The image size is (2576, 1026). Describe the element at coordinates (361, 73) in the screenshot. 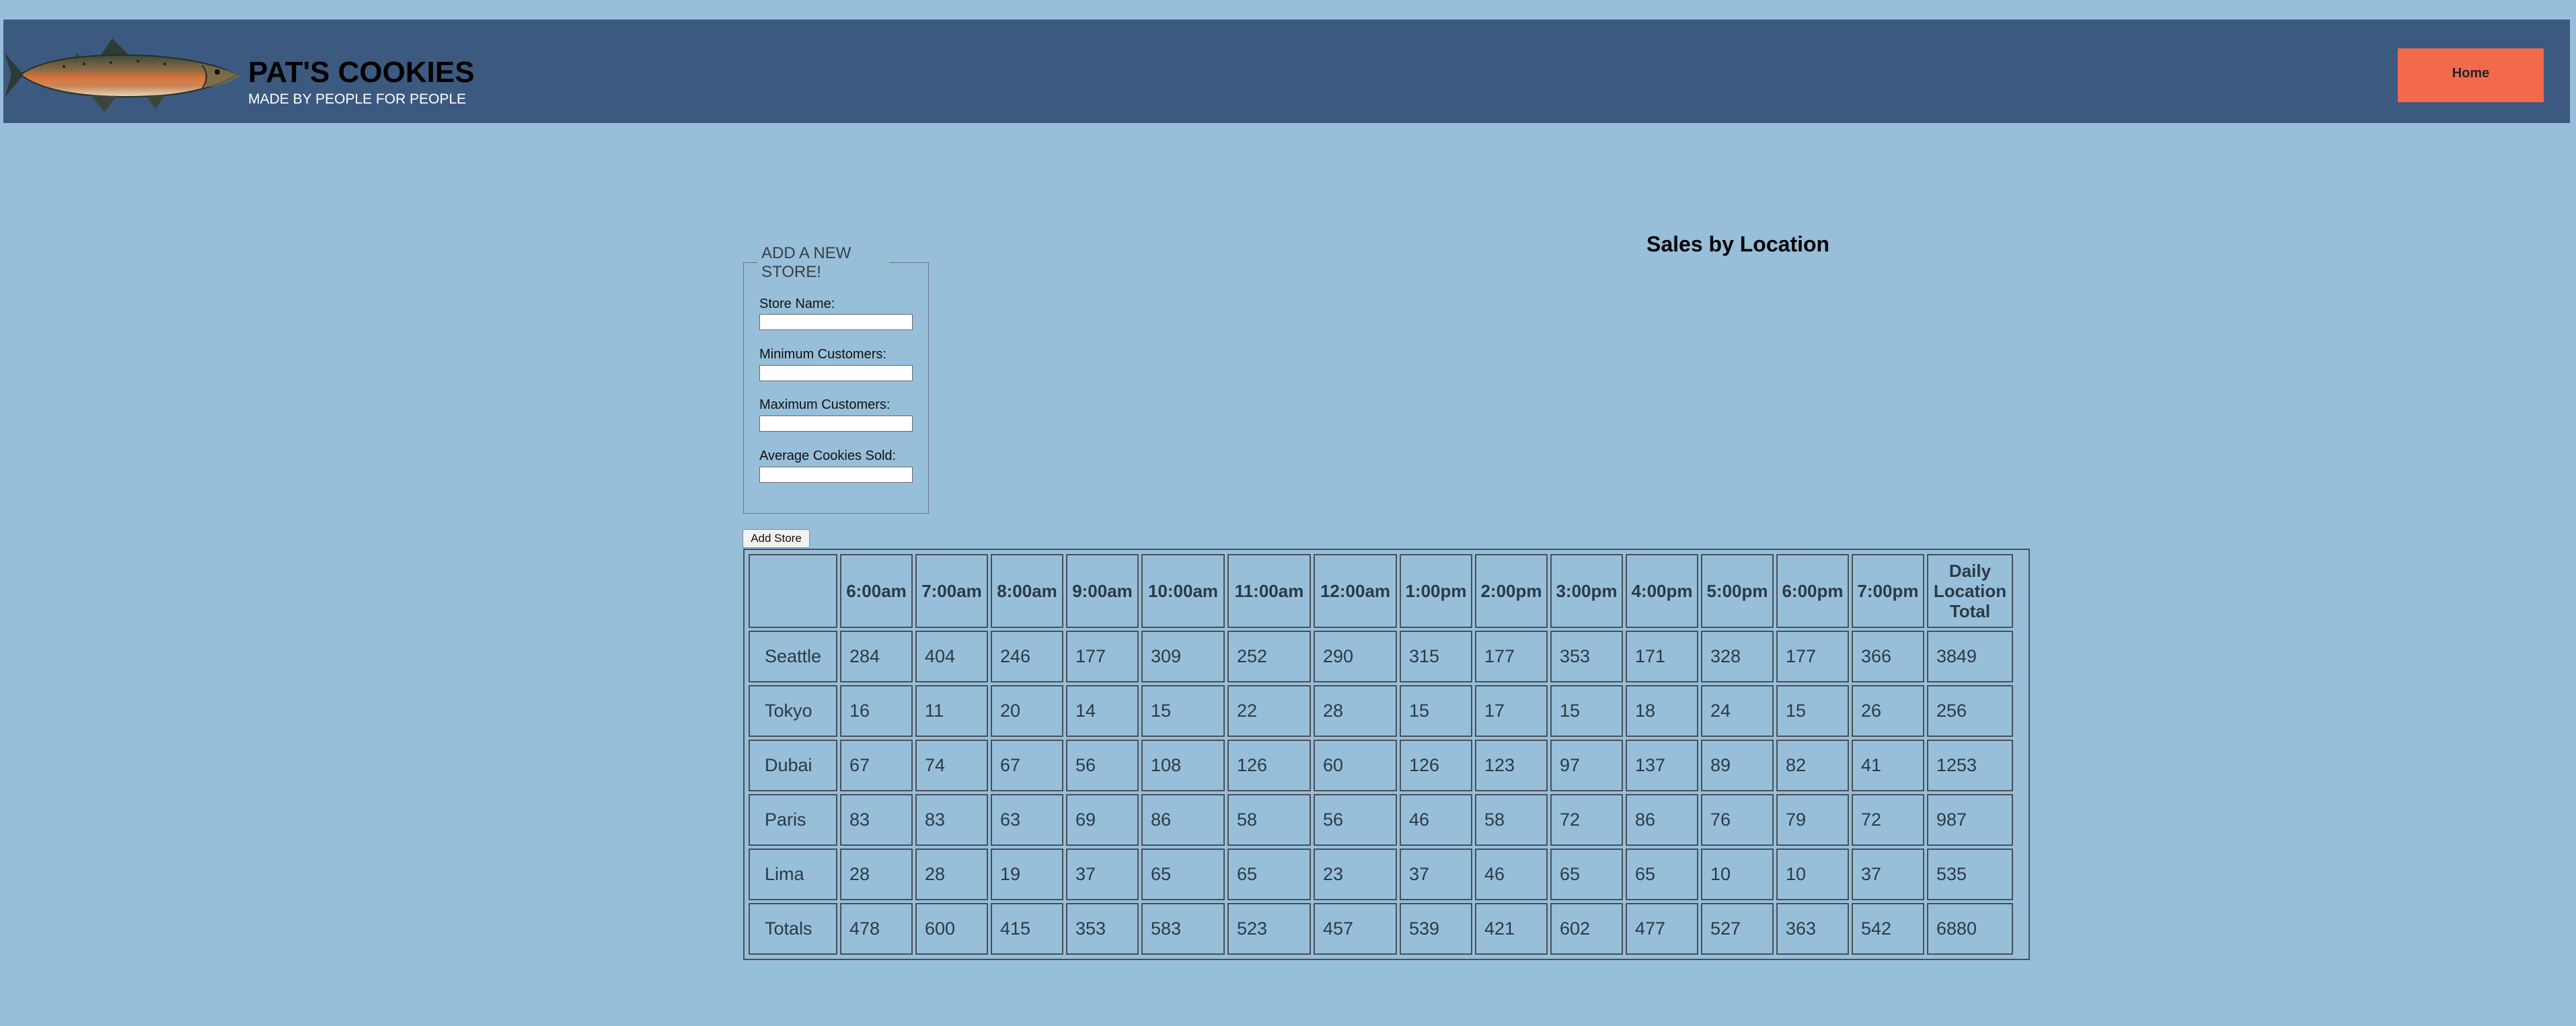

I see `brand-title: PAT'S COOKIES` at that location.